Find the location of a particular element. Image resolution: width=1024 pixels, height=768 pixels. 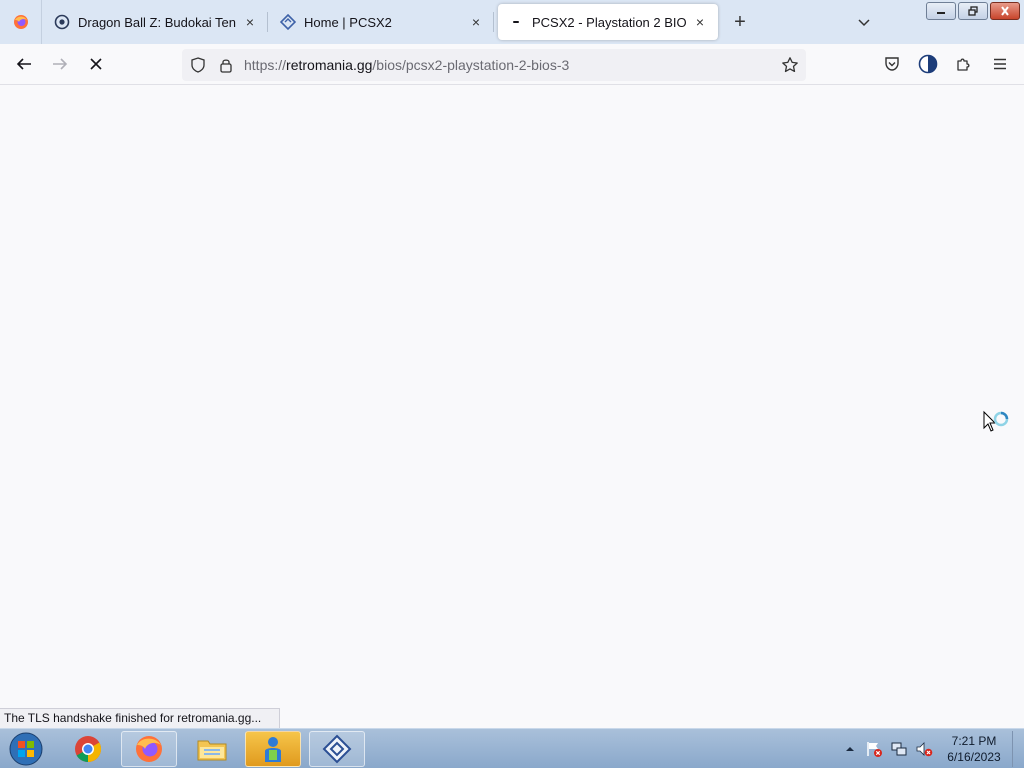

bookmark-star-button is located at coordinates (790, 65).